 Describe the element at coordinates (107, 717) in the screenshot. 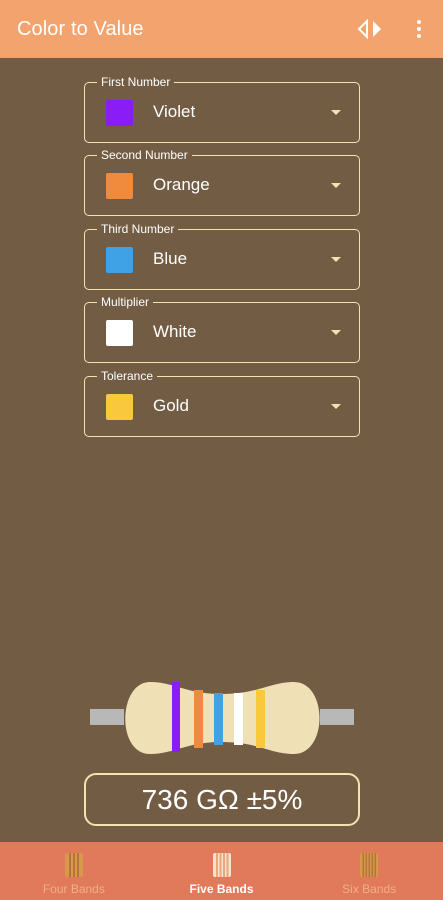

I see `resistor-lead-left` at that location.